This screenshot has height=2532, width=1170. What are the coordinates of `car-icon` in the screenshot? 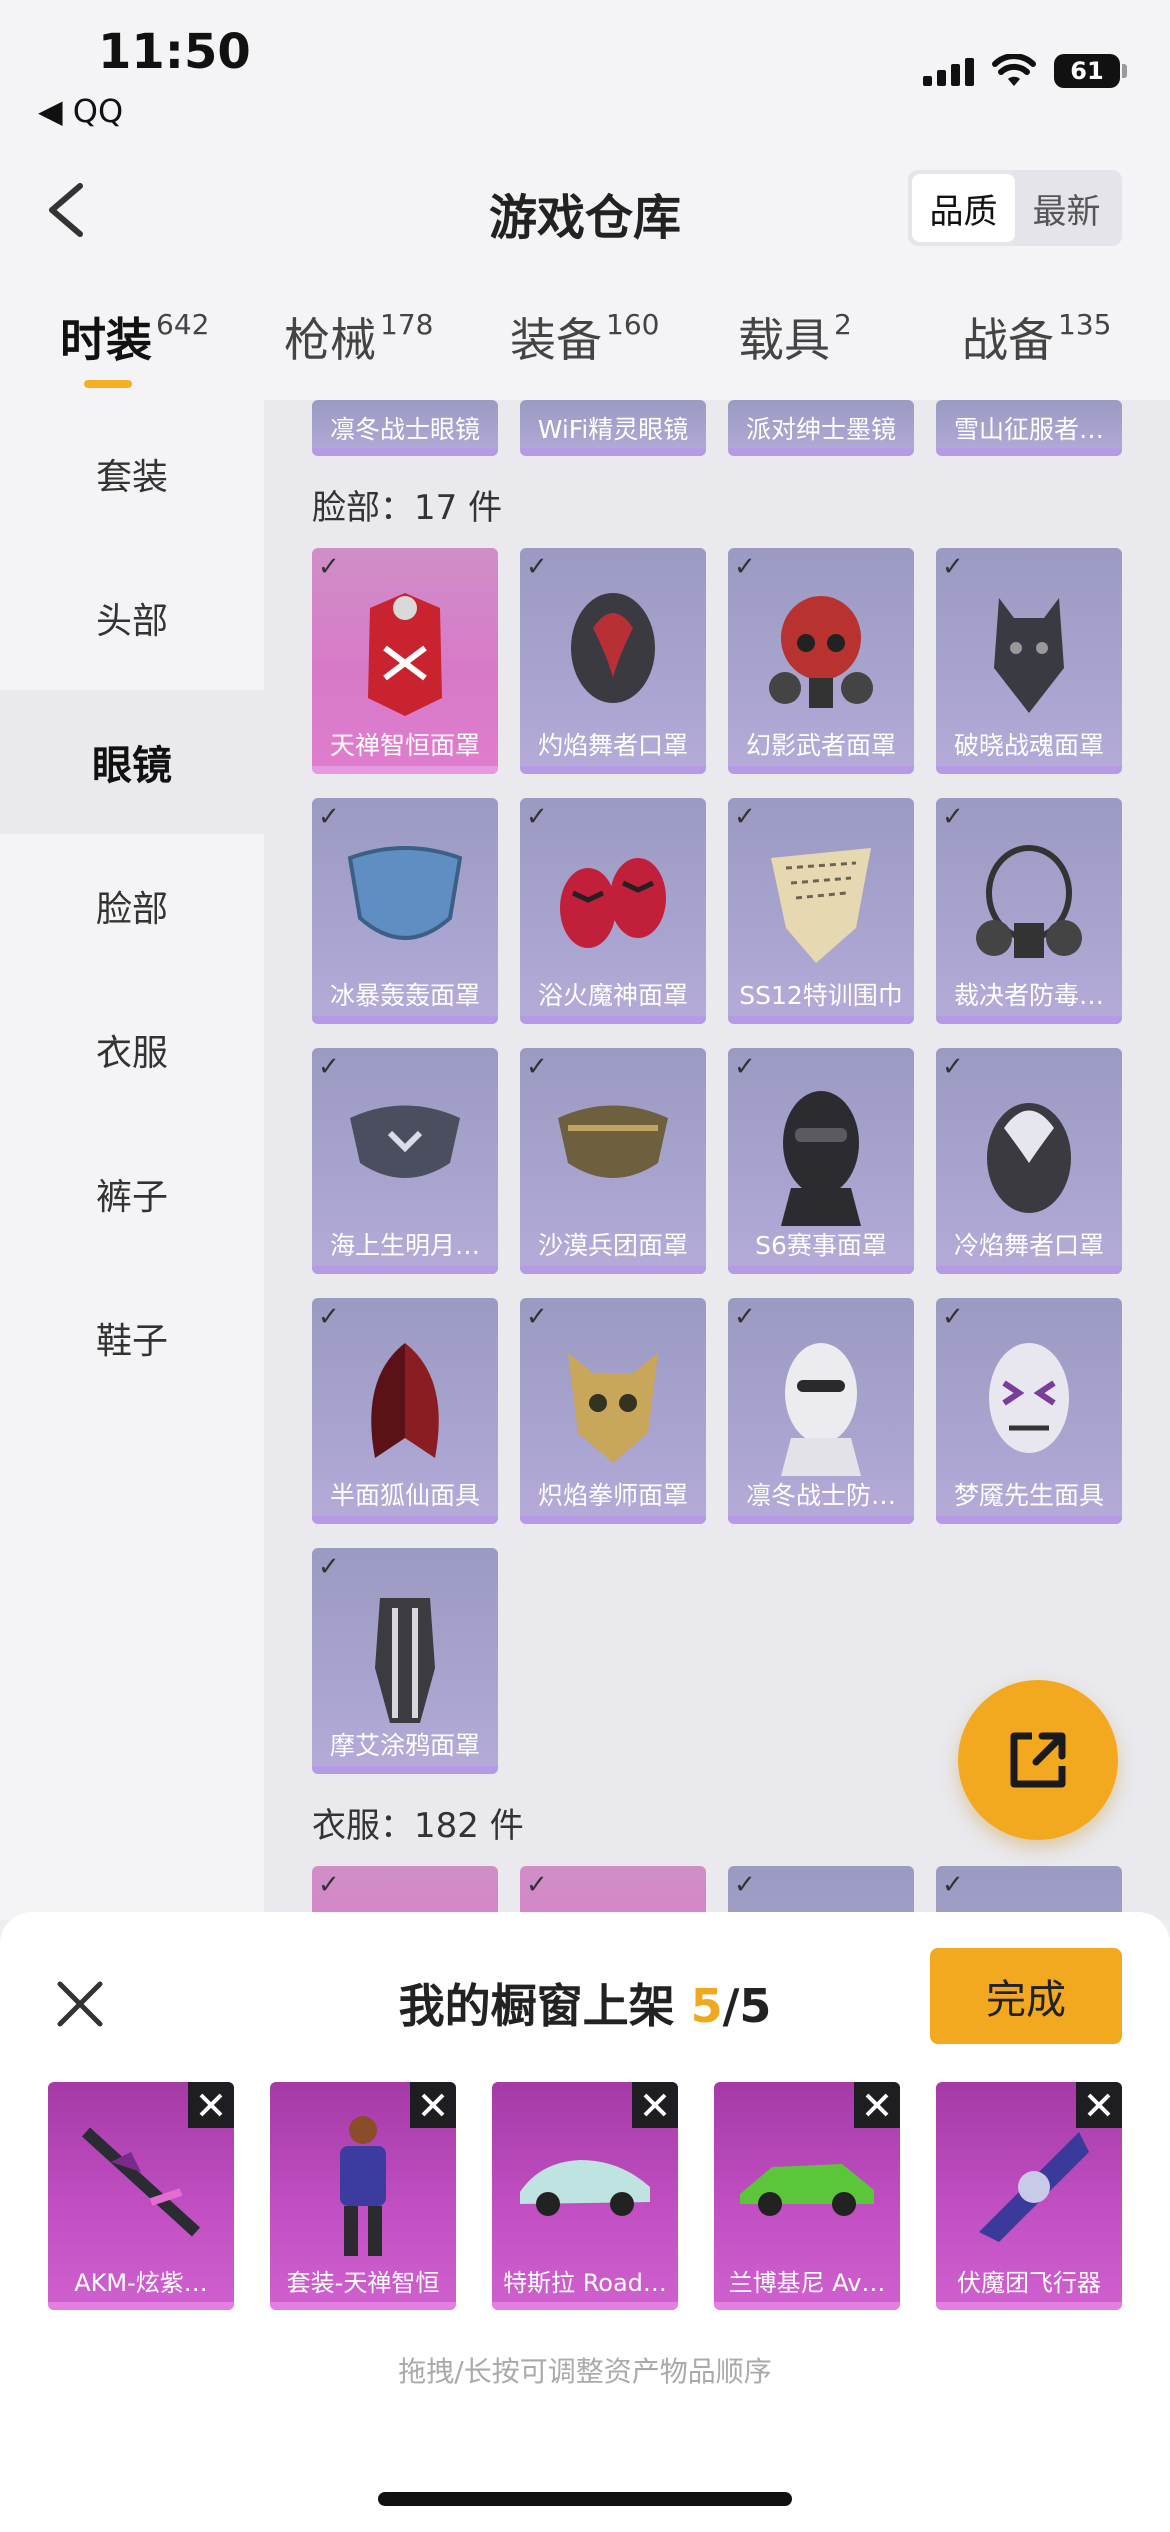 It's located at (807, 2190).